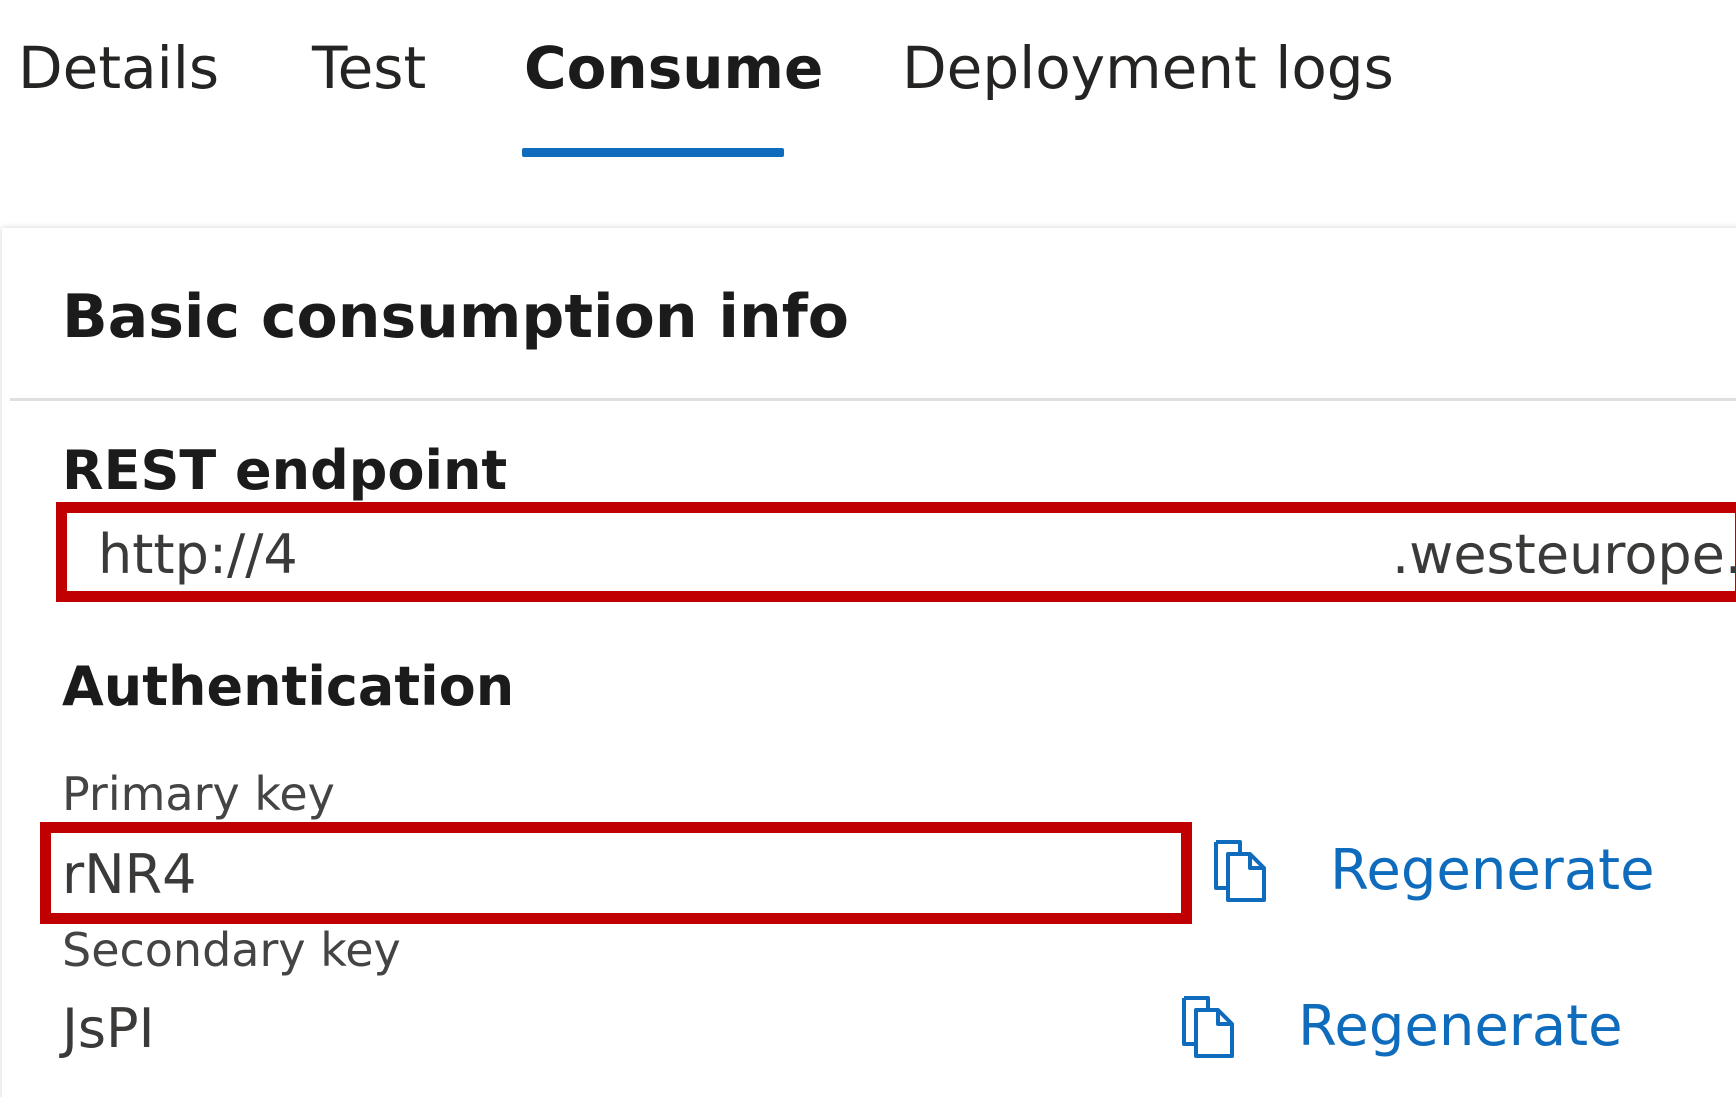  What do you see at coordinates (1148, 68) in the screenshot?
I see `tab-deployment-logs: Deployment logs` at bounding box center [1148, 68].